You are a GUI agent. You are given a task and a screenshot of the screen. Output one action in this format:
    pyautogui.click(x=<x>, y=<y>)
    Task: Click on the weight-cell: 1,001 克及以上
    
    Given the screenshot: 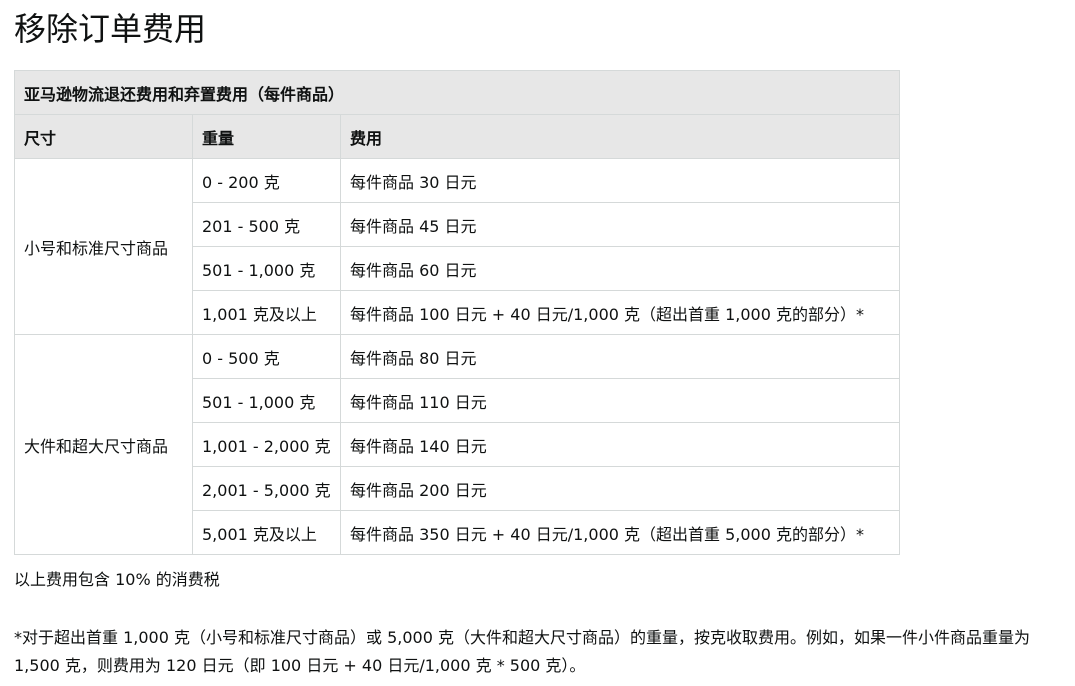 What is the action you would take?
    pyautogui.click(x=266, y=312)
    